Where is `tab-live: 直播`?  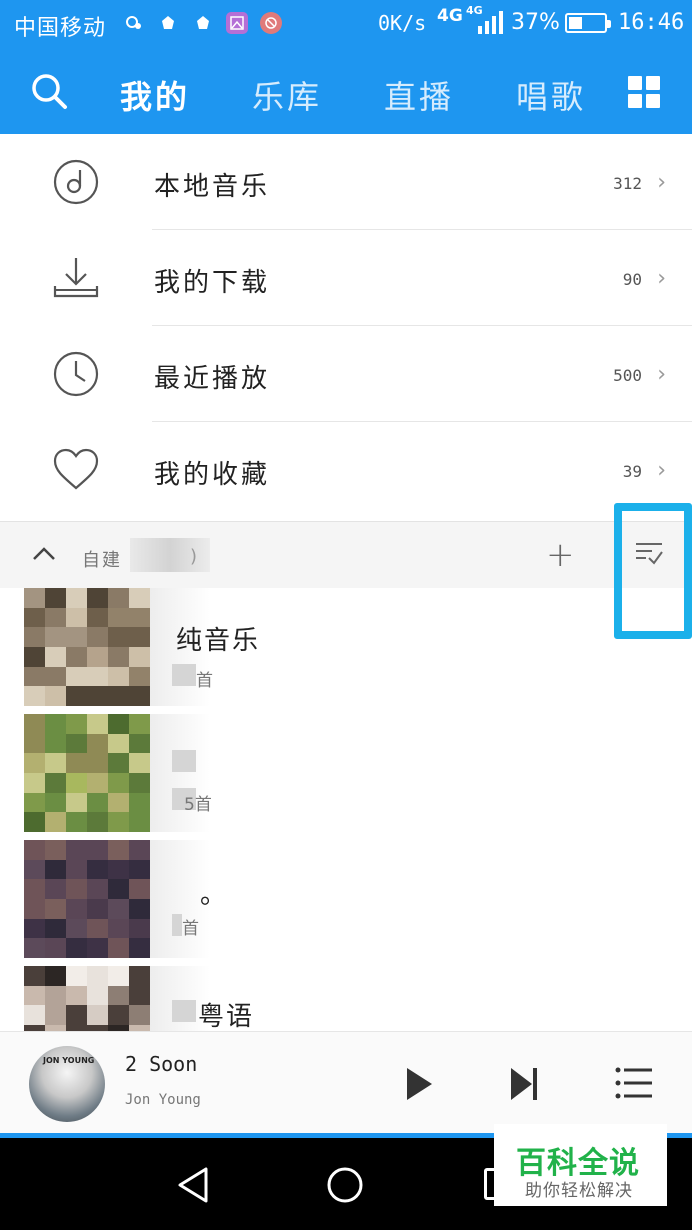 tab-live: 直播 is located at coordinates (419, 95).